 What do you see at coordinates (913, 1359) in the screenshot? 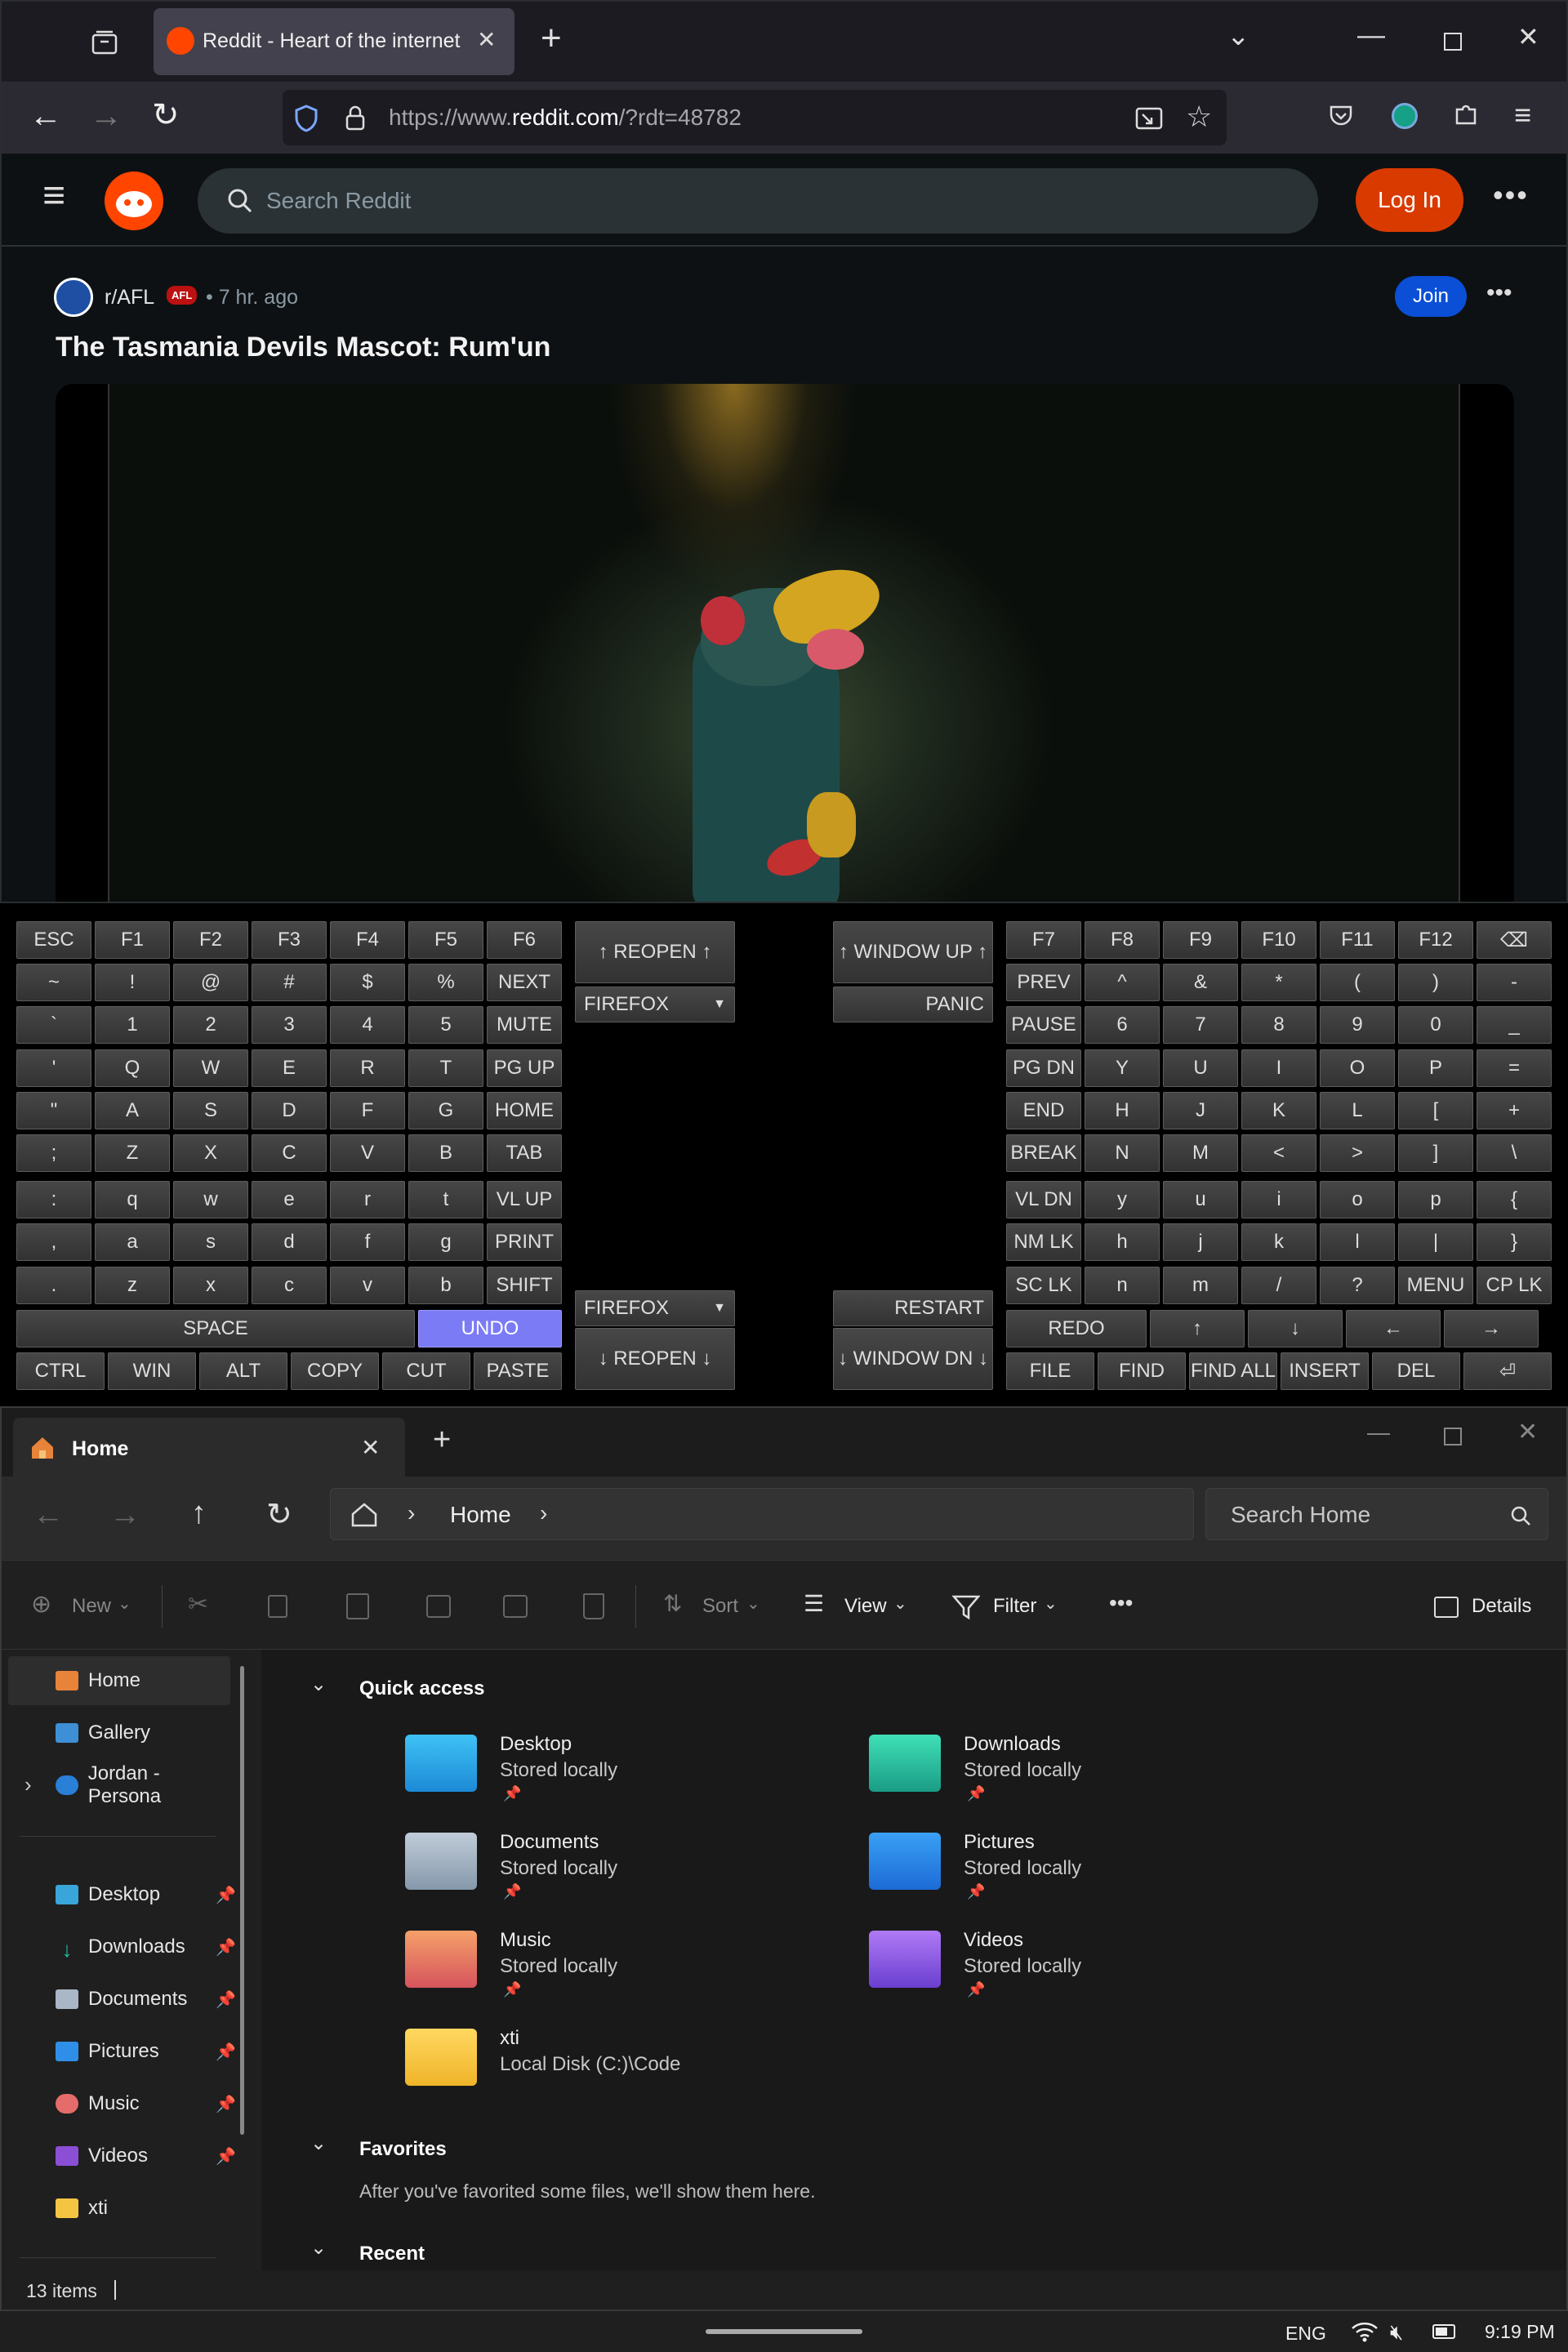
I see `key-window-dn: ↓ WINDOW DN ↓` at bounding box center [913, 1359].